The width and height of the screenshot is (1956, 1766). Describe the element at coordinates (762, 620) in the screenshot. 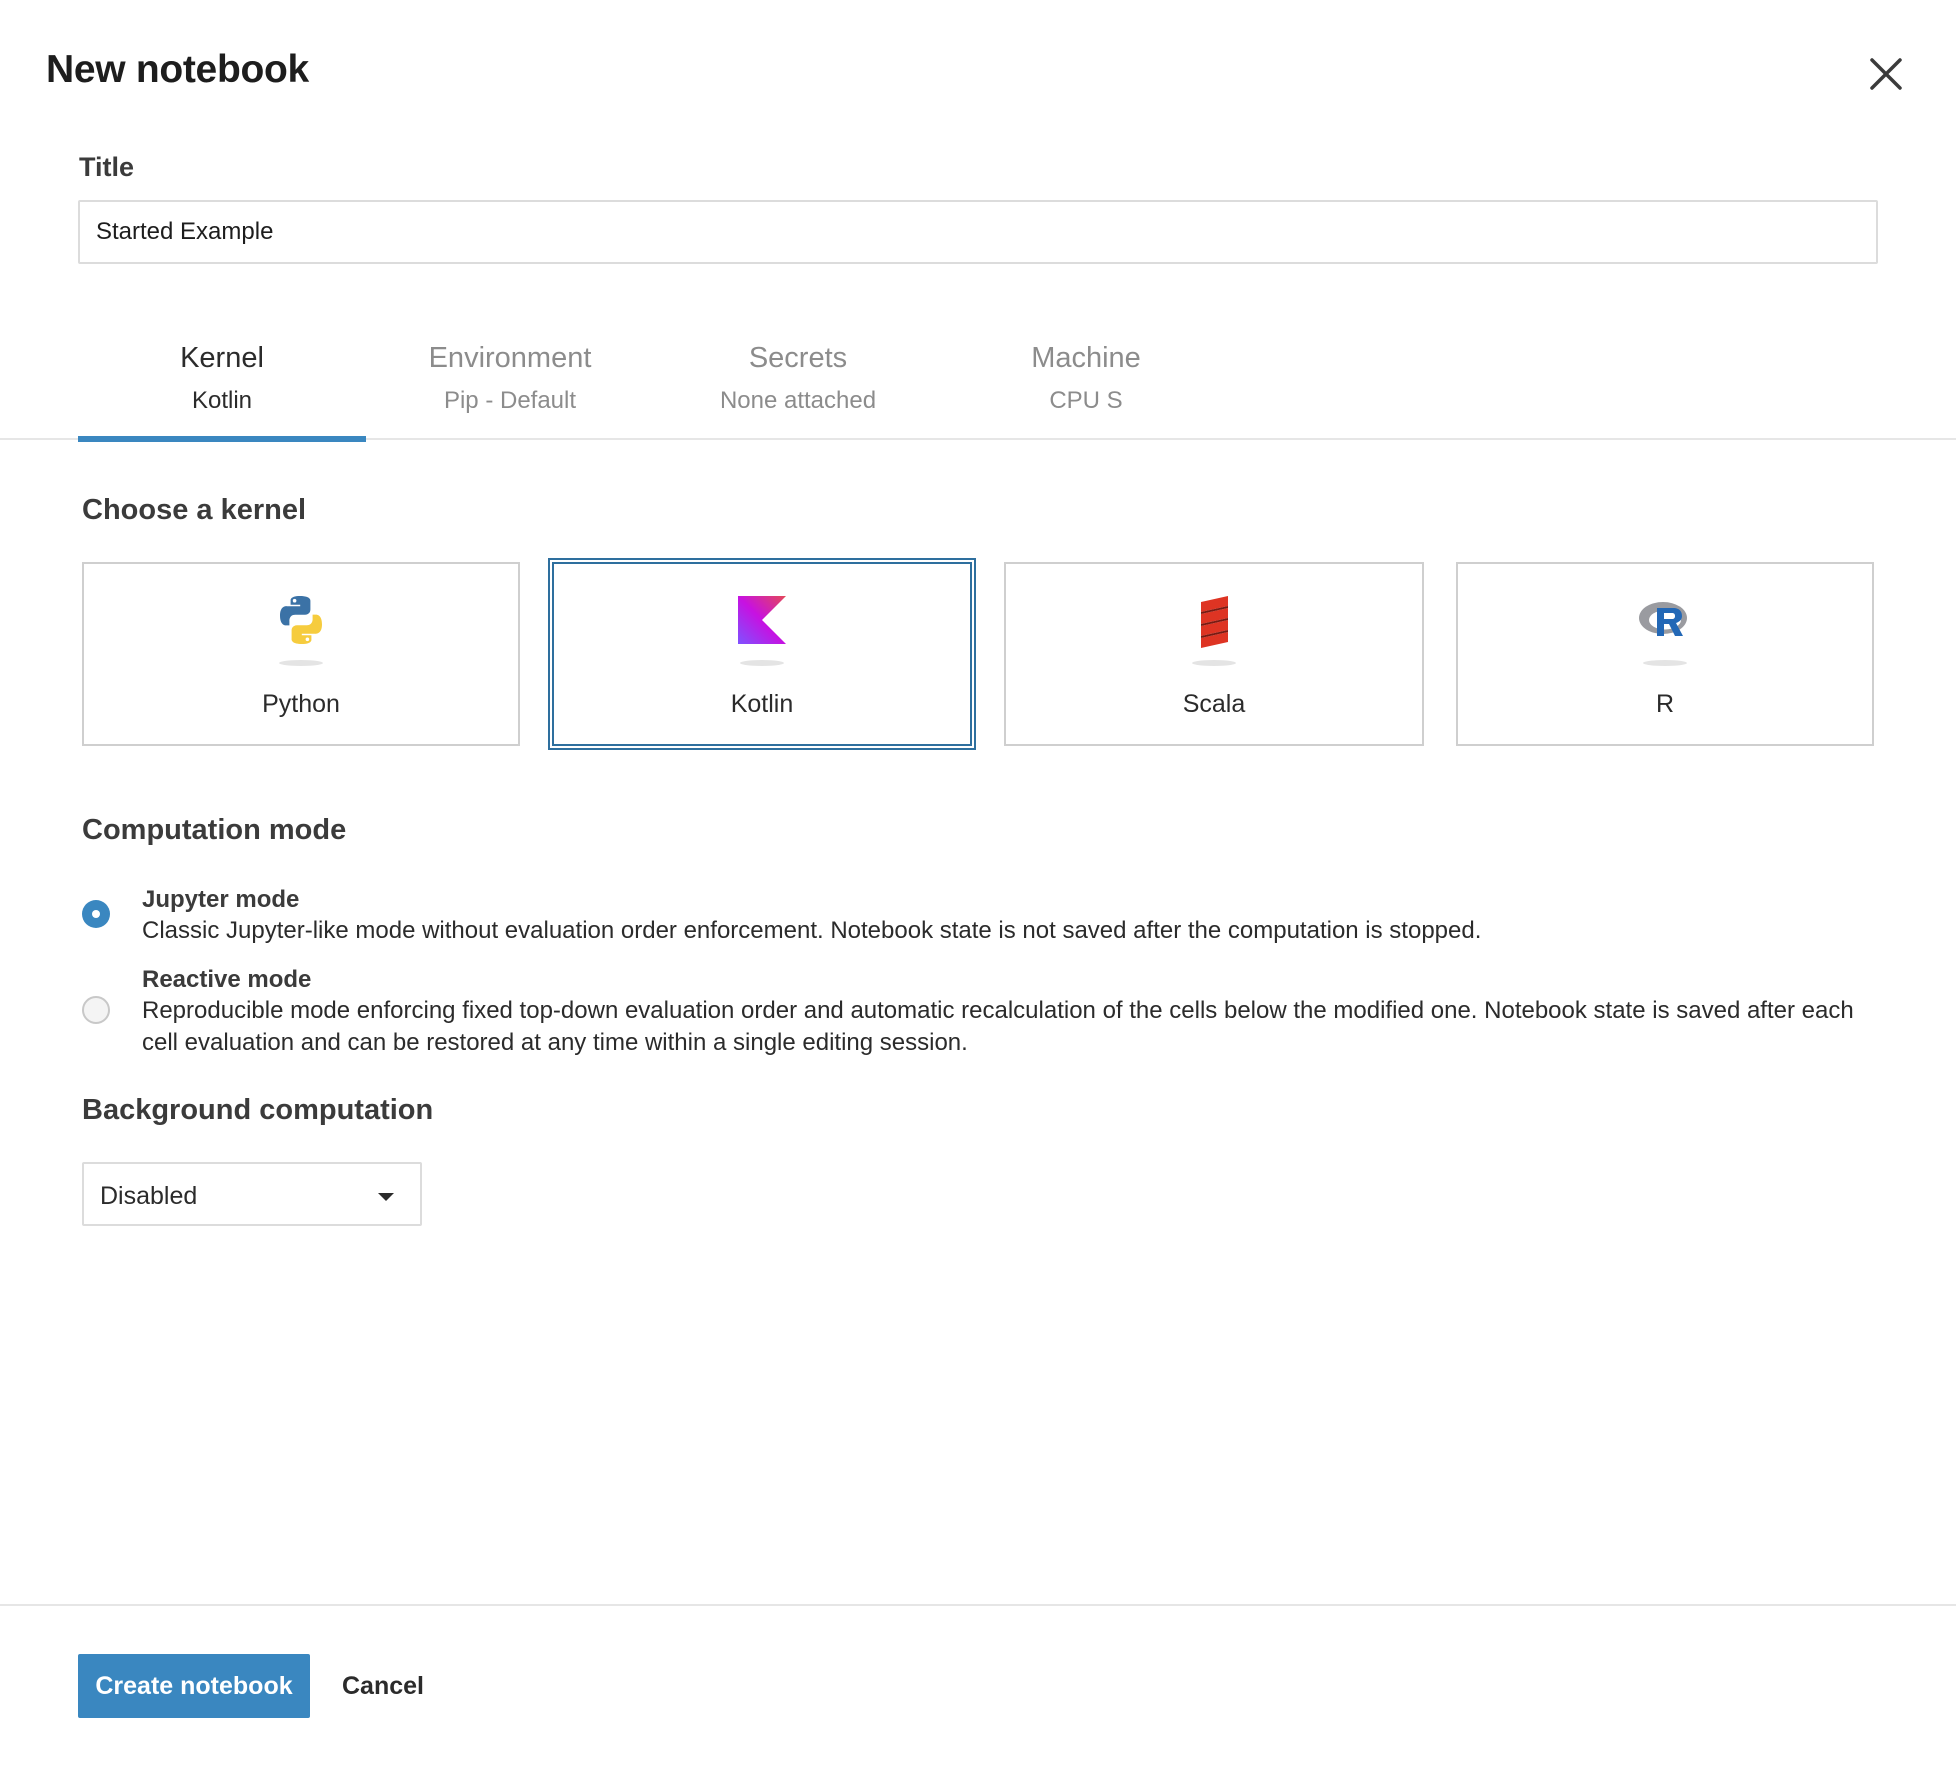

I see `kotlin-logo-icon` at that location.